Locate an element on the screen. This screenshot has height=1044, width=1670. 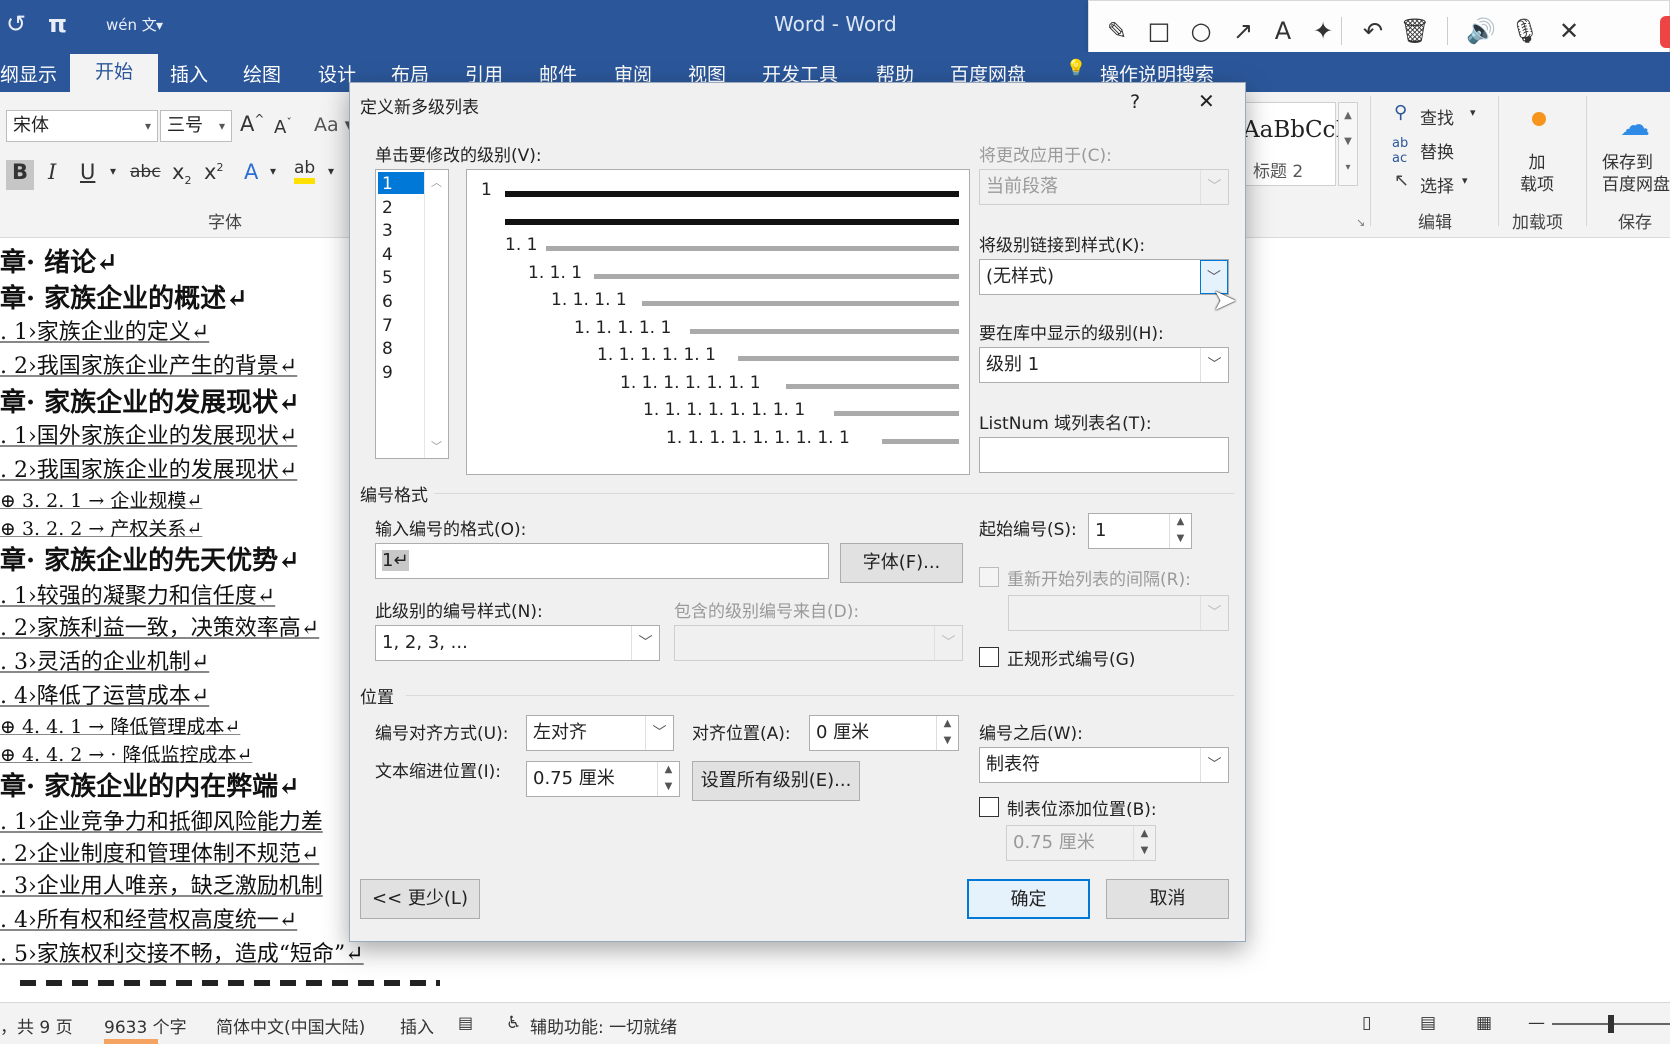
apply-to-dropdown: 当前段落 ﹀ is located at coordinates (1104, 187).